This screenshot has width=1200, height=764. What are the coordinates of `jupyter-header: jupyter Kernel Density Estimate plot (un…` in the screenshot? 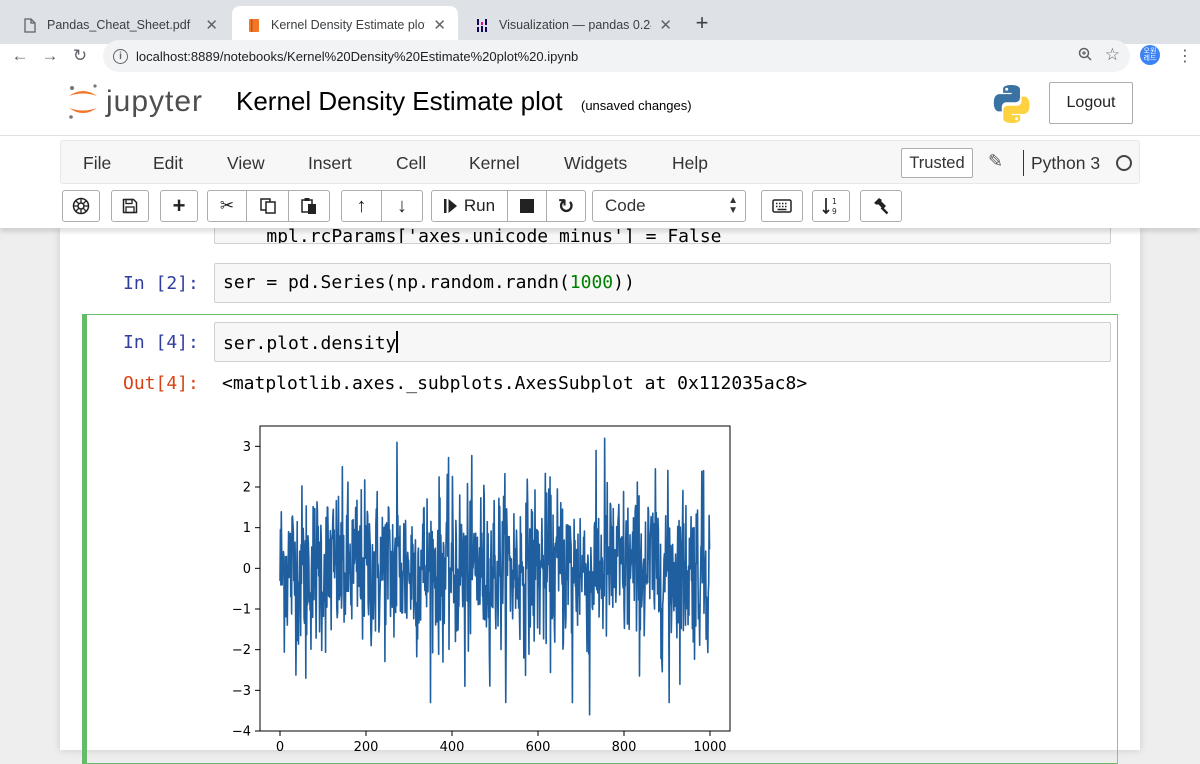 It's located at (600, 104).